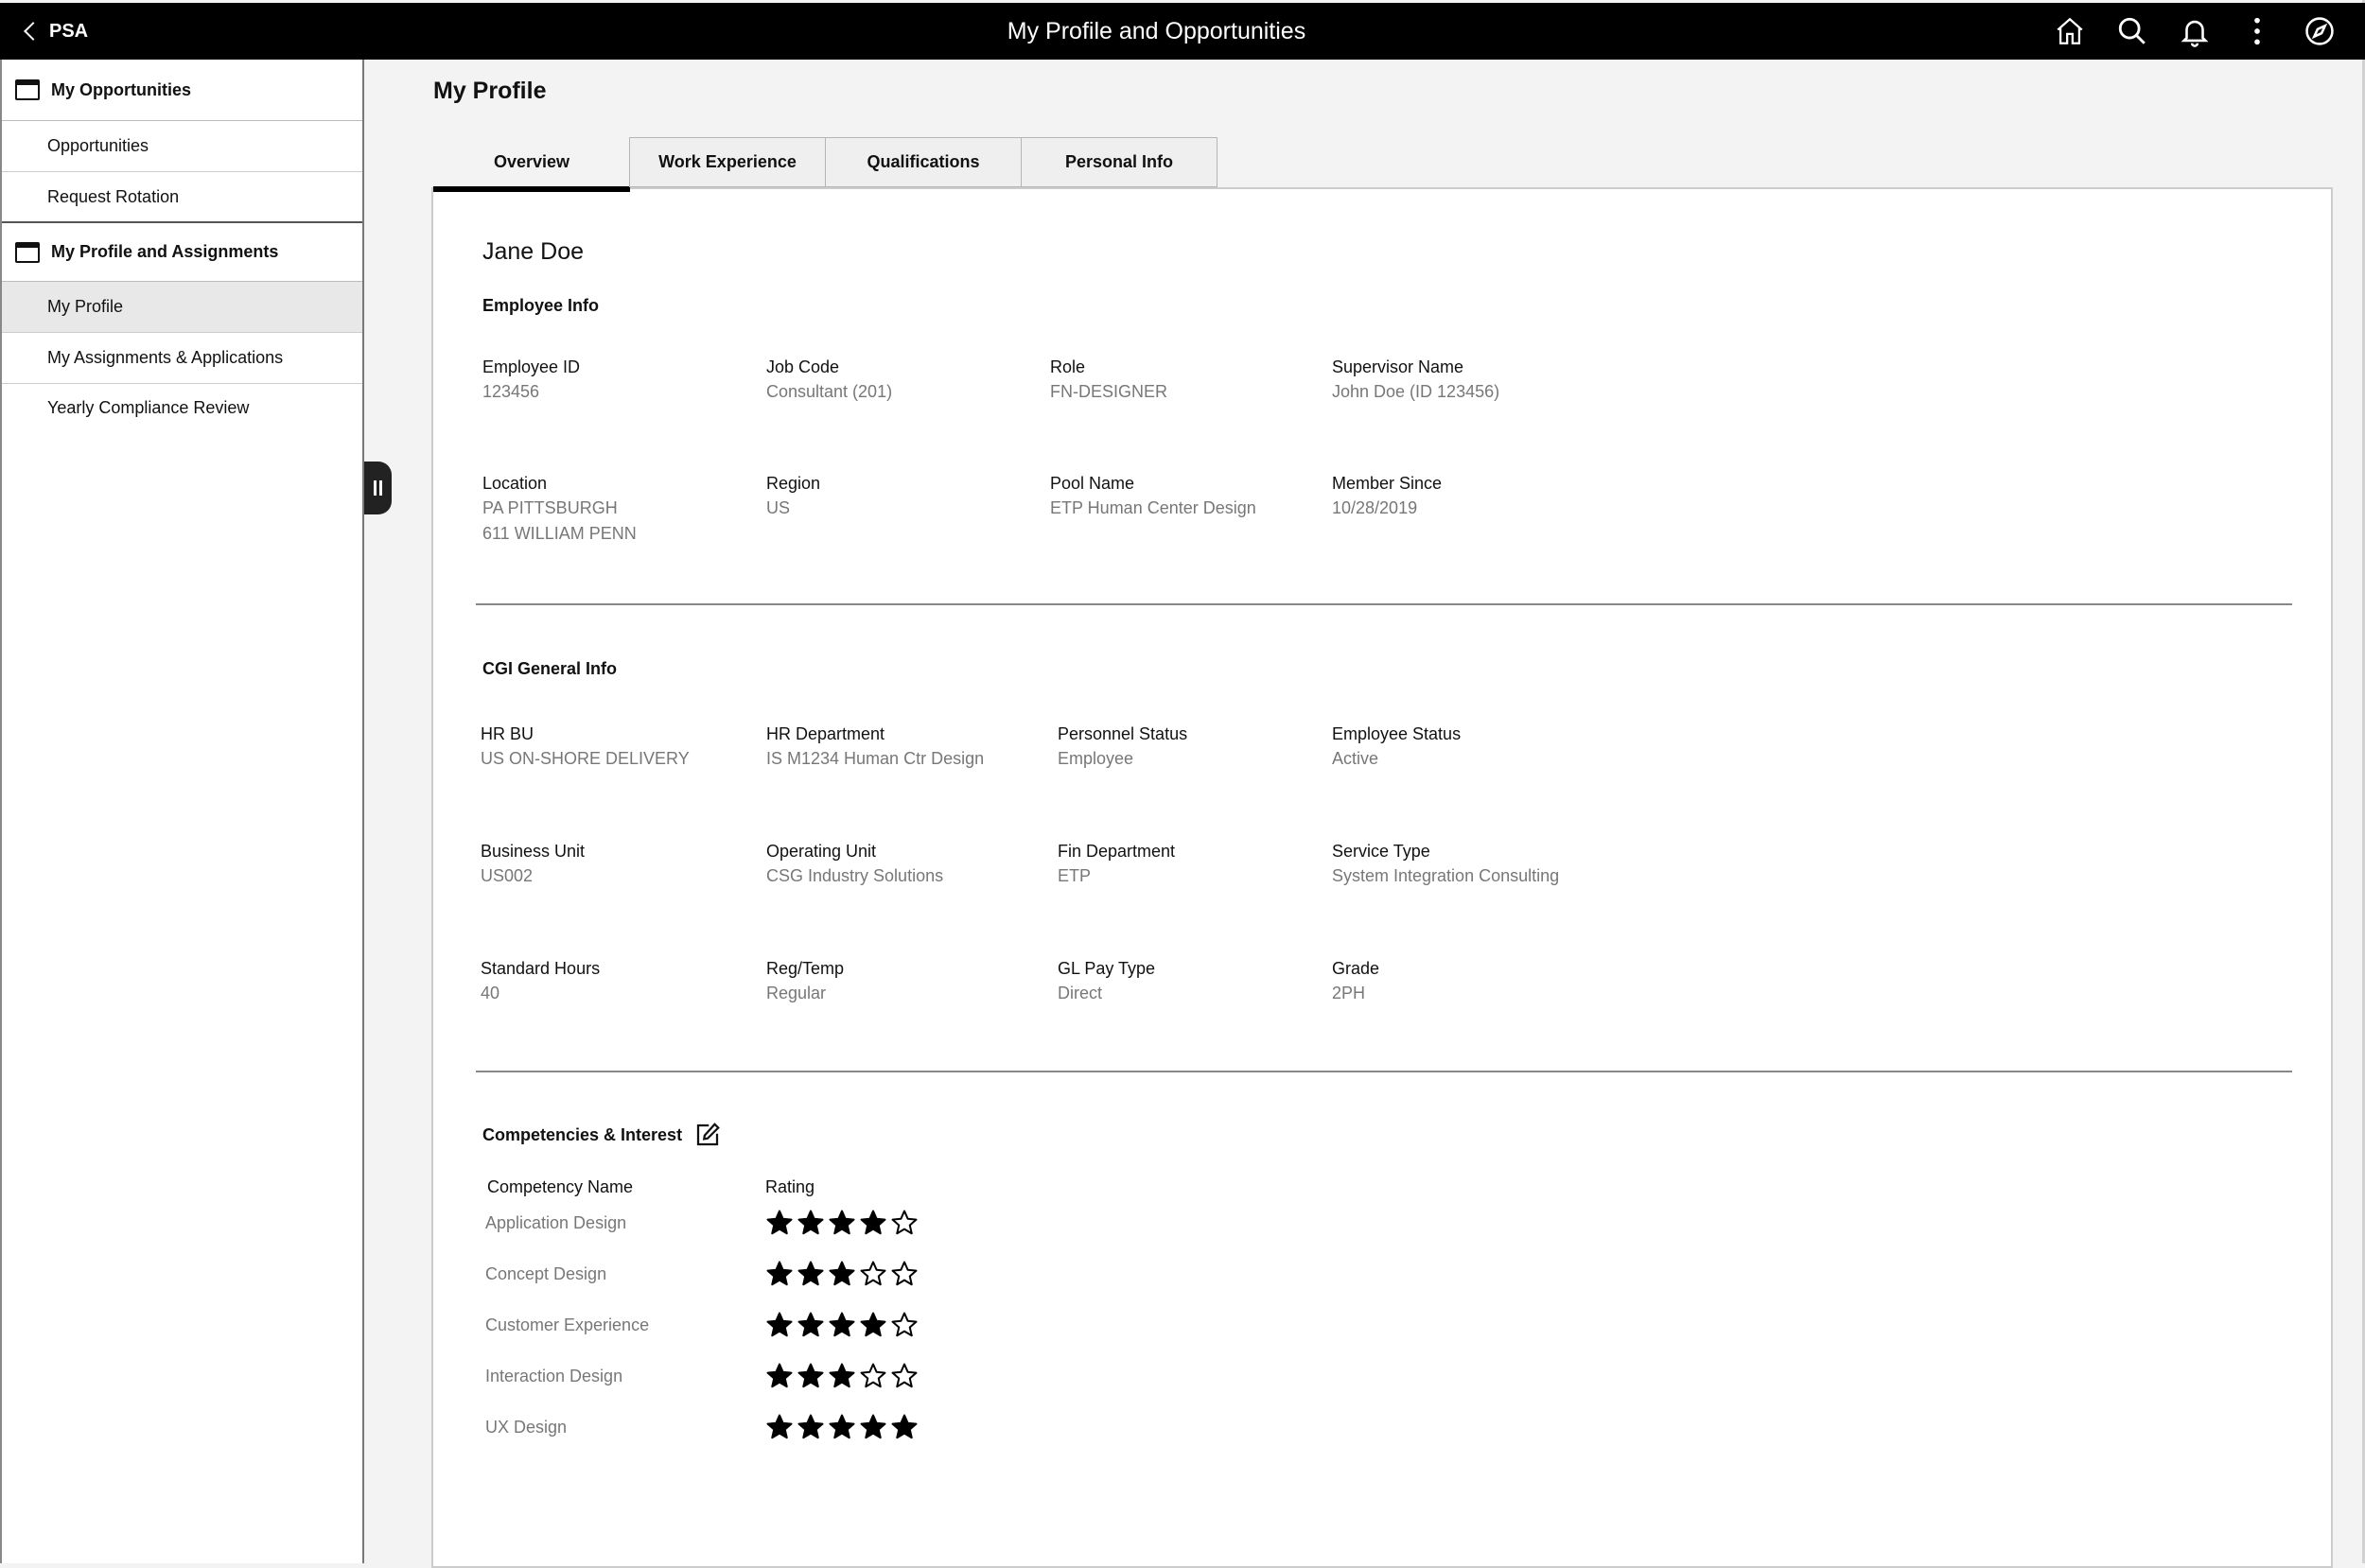 The width and height of the screenshot is (2365, 1568). I want to click on general-info-field: Personnel Status Employee, so click(1195, 747).